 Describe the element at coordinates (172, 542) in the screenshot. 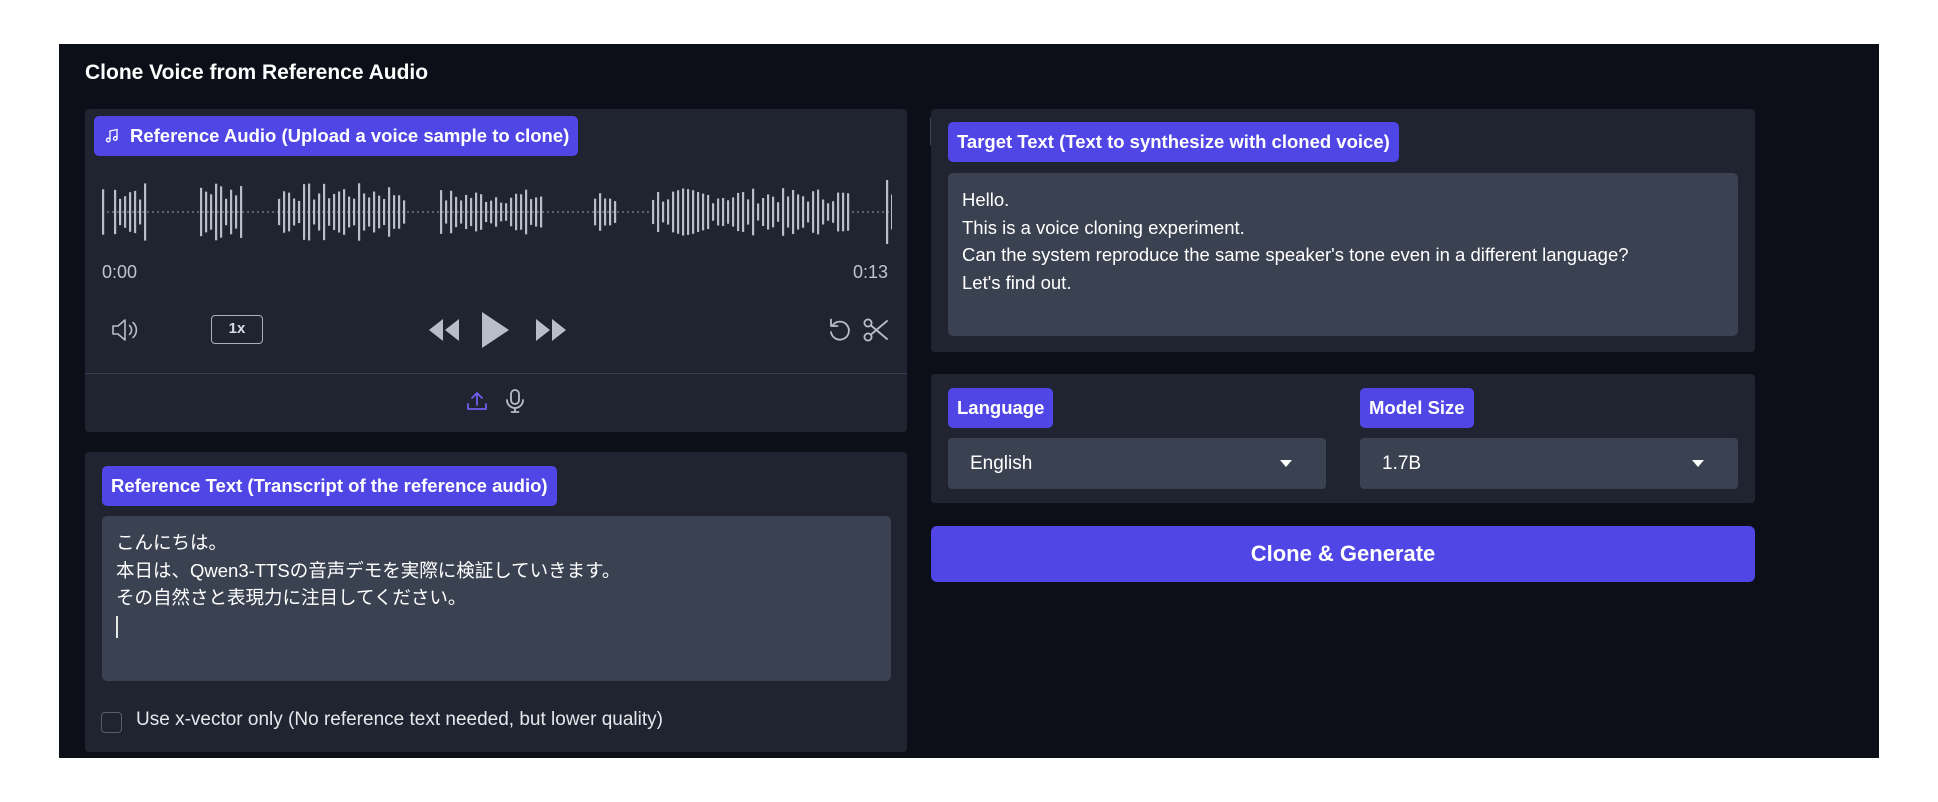

I see `reference-text-line: こんにちは。` at that location.